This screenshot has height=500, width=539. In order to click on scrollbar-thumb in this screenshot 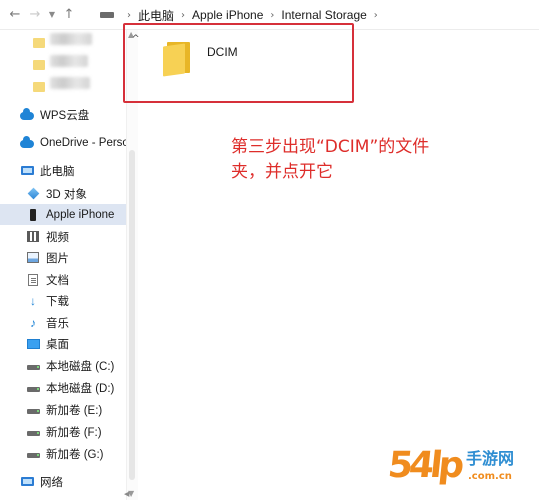, I will do `click(132, 315)`.